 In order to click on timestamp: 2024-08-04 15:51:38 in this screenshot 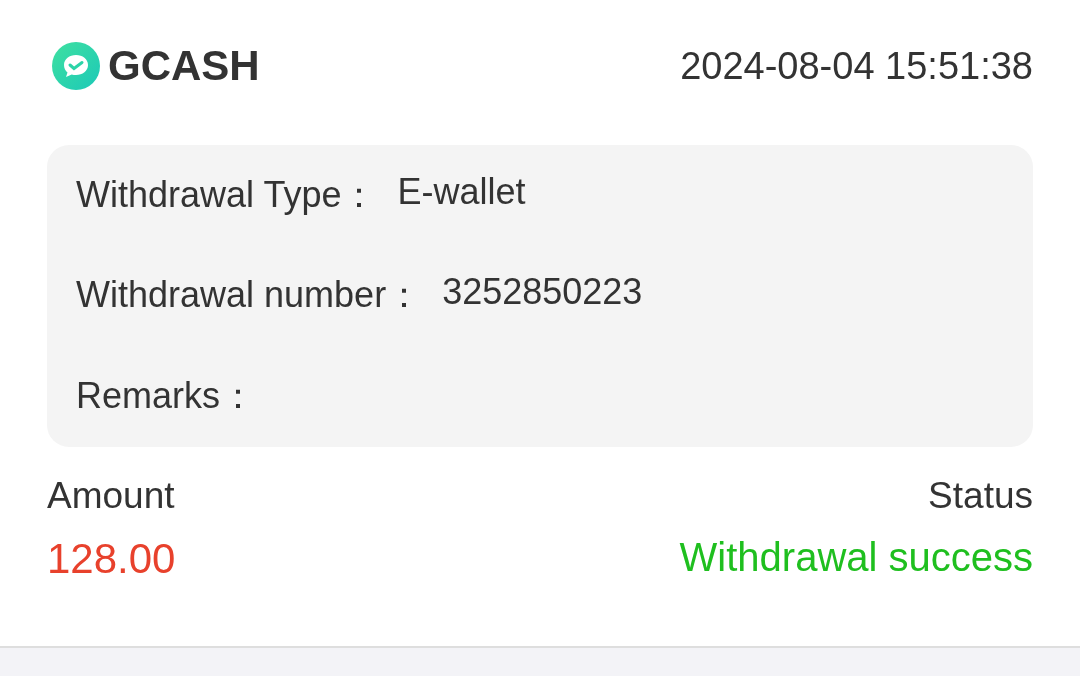, I will do `click(856, 66)`.